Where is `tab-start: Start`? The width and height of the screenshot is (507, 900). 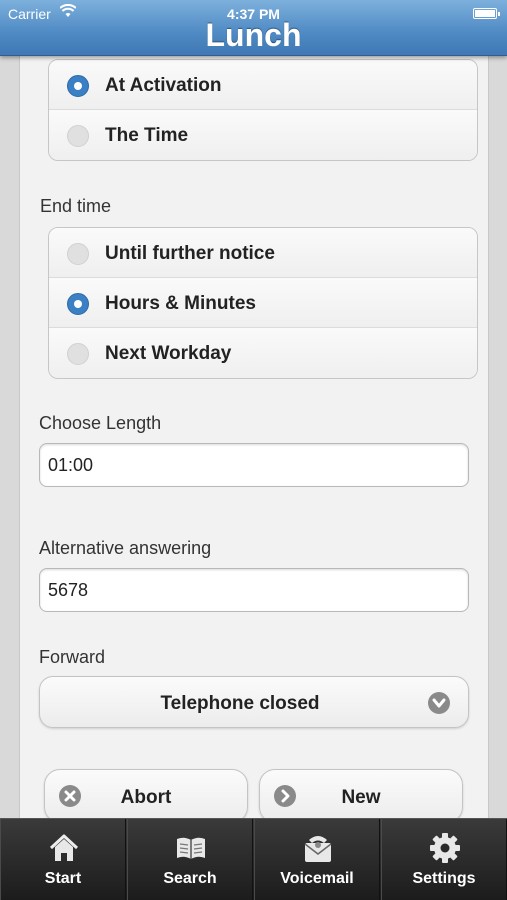
tab-start: Start is located at coordinates (63, 859).